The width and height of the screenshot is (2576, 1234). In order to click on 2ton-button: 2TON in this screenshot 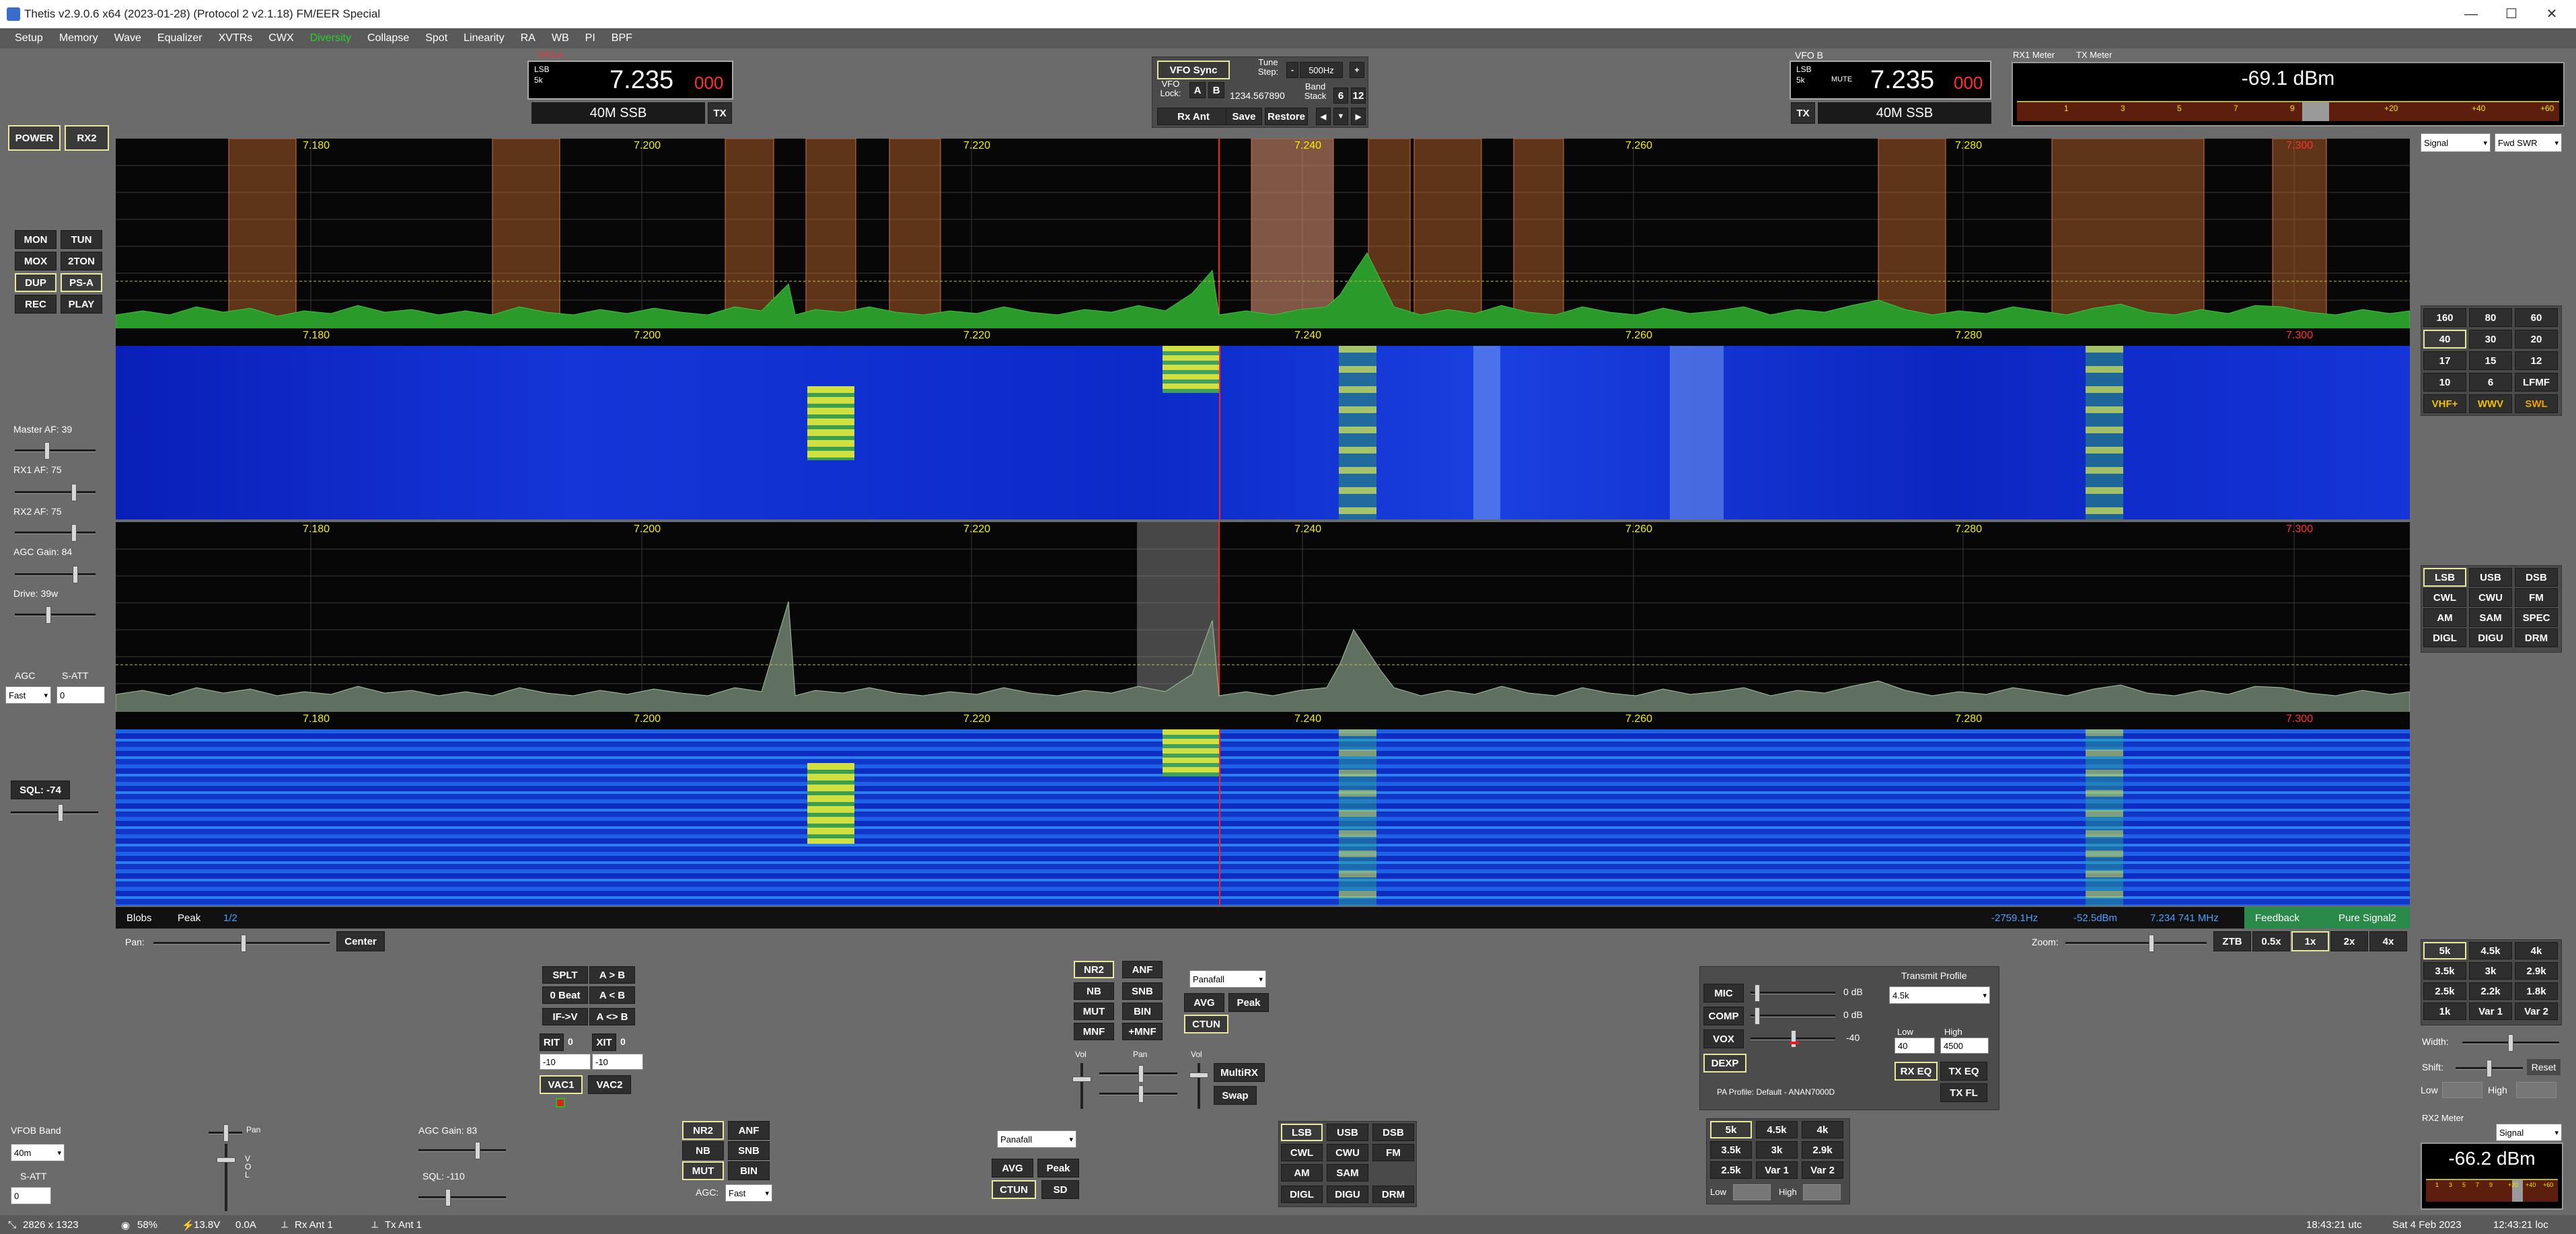, I will do `click(81, 261)`.